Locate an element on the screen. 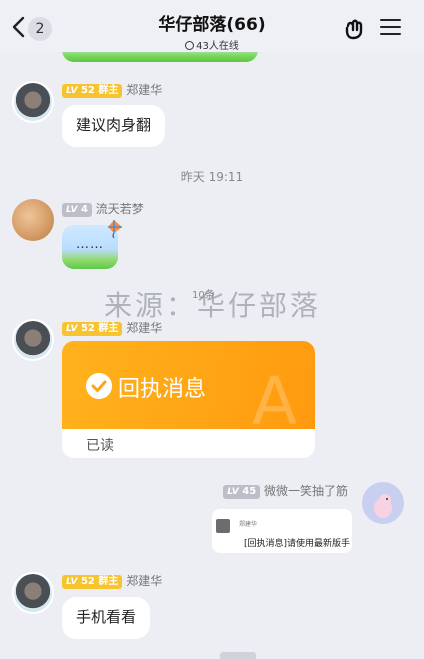  timestamp: 昨天 19:11 is located at coordinates (212, 177).